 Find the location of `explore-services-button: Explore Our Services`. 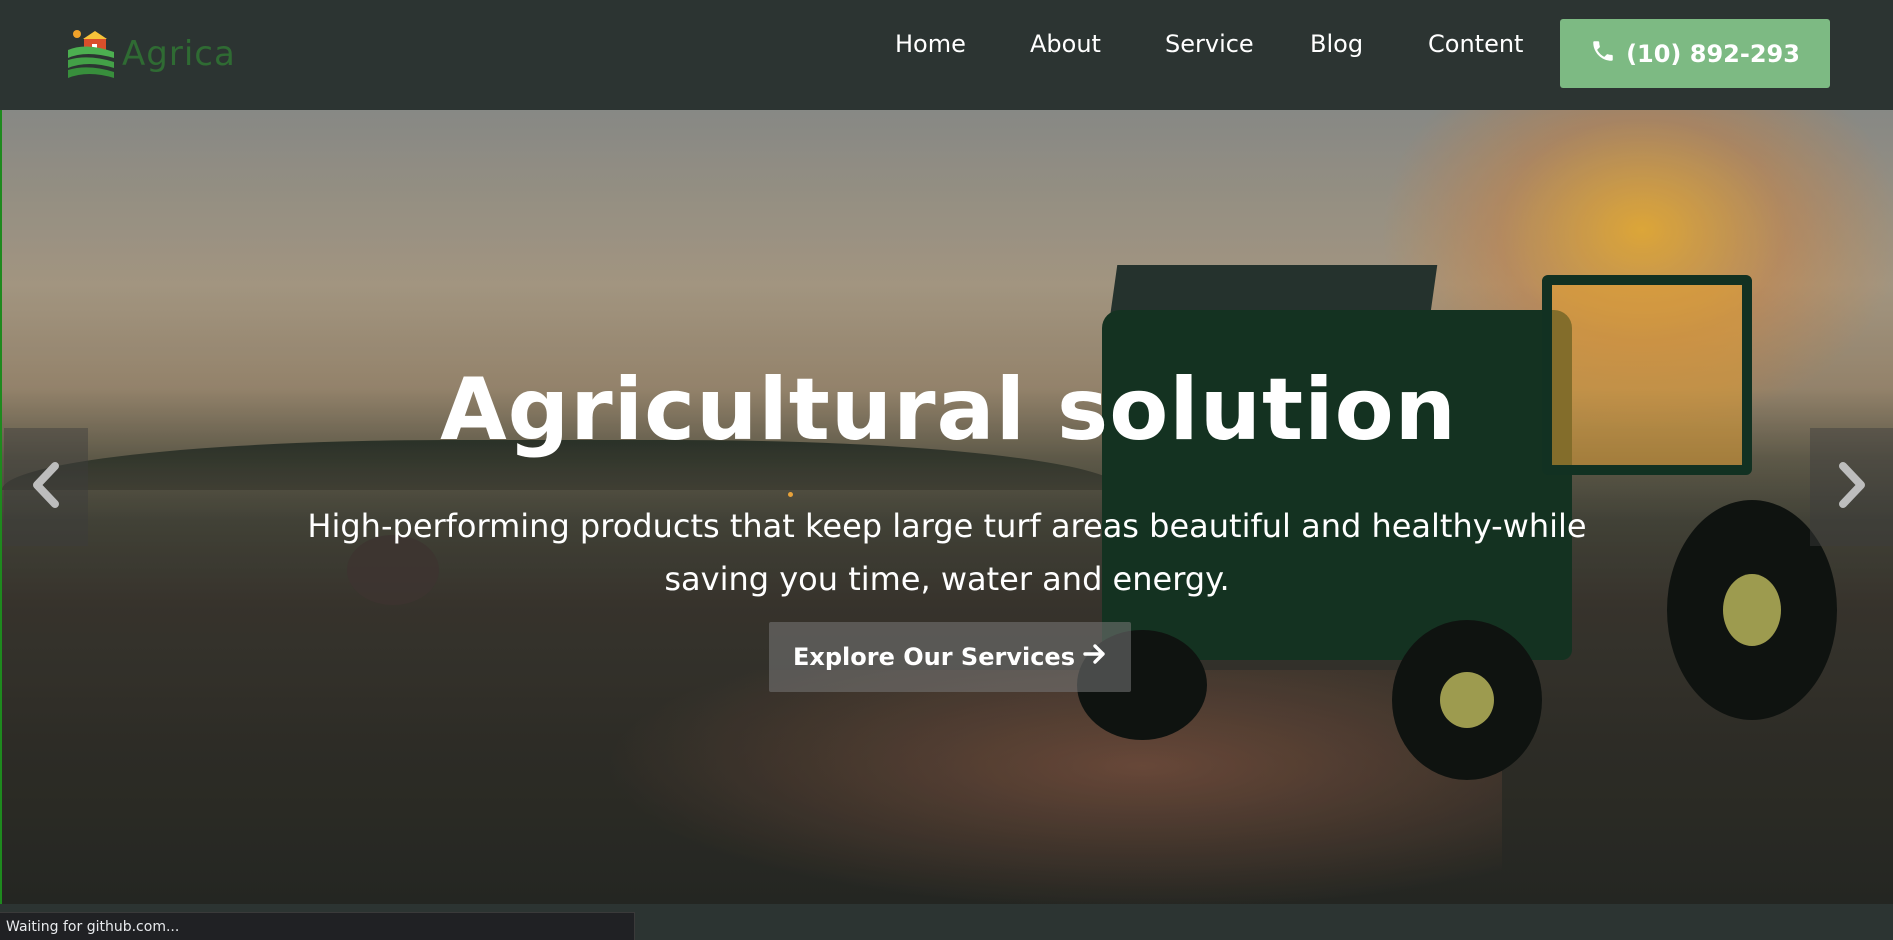

explore-services-button: Explore Our Services is located at coordinates (950, 657).